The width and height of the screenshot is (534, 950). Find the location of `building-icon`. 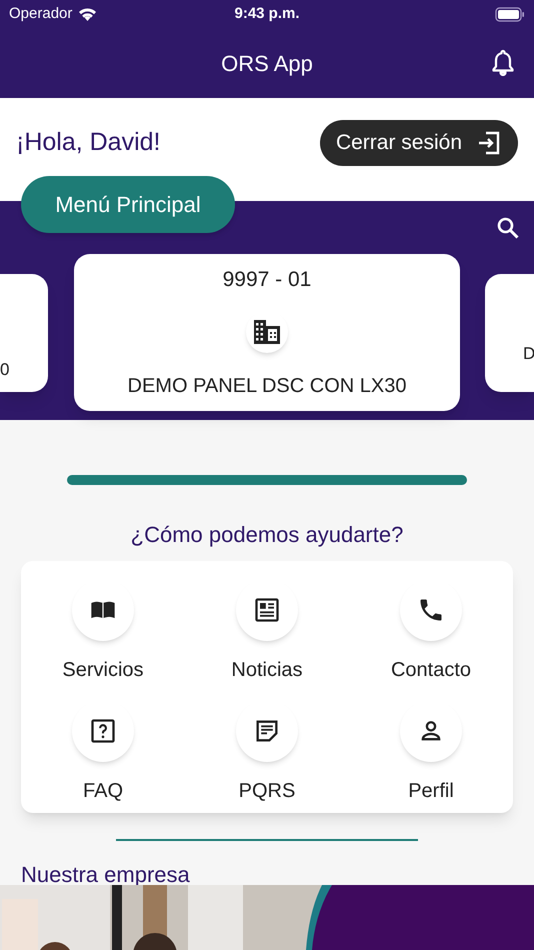

building-icon is located at coordinates (267, 332).